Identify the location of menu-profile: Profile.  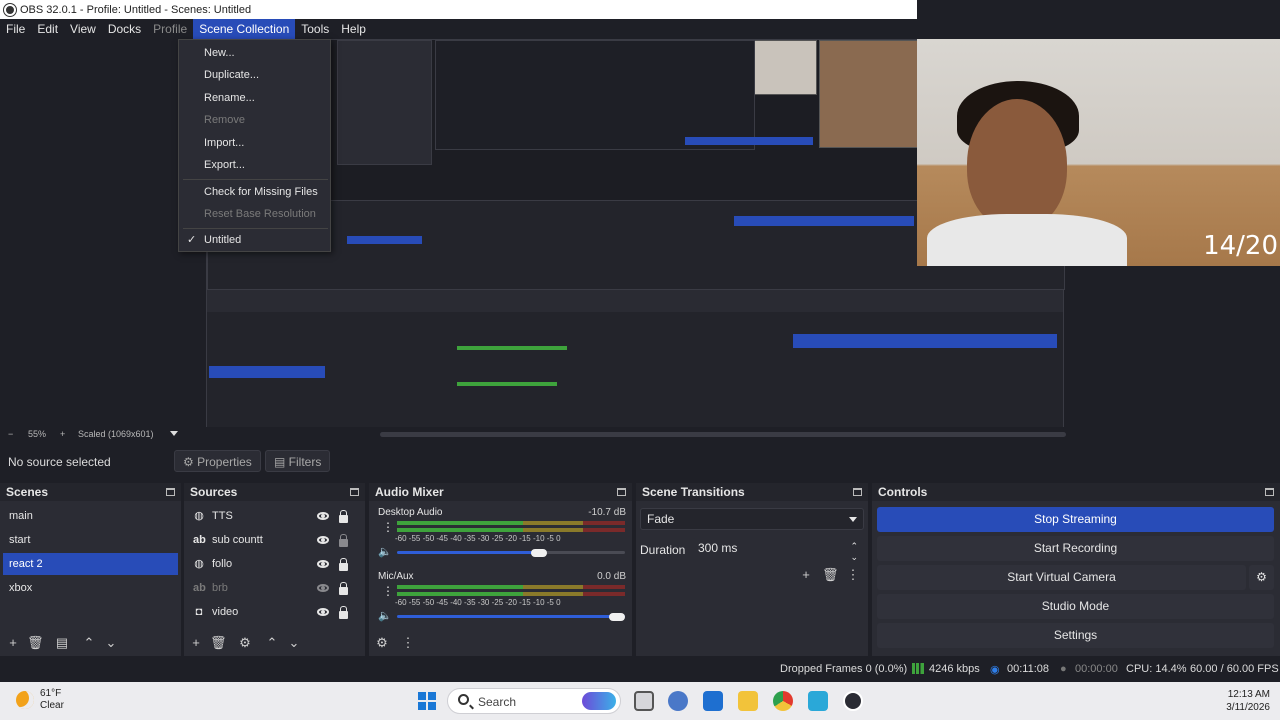
(170, 29).